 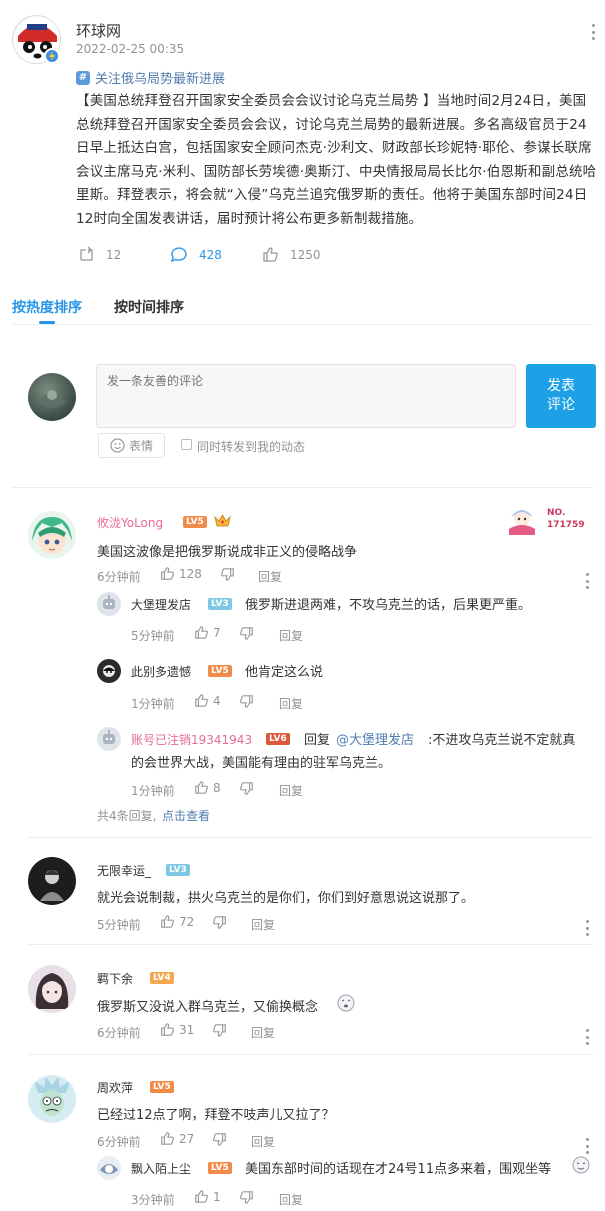 I want to click on reply-like-button: 4, so click(x=207, y=700).